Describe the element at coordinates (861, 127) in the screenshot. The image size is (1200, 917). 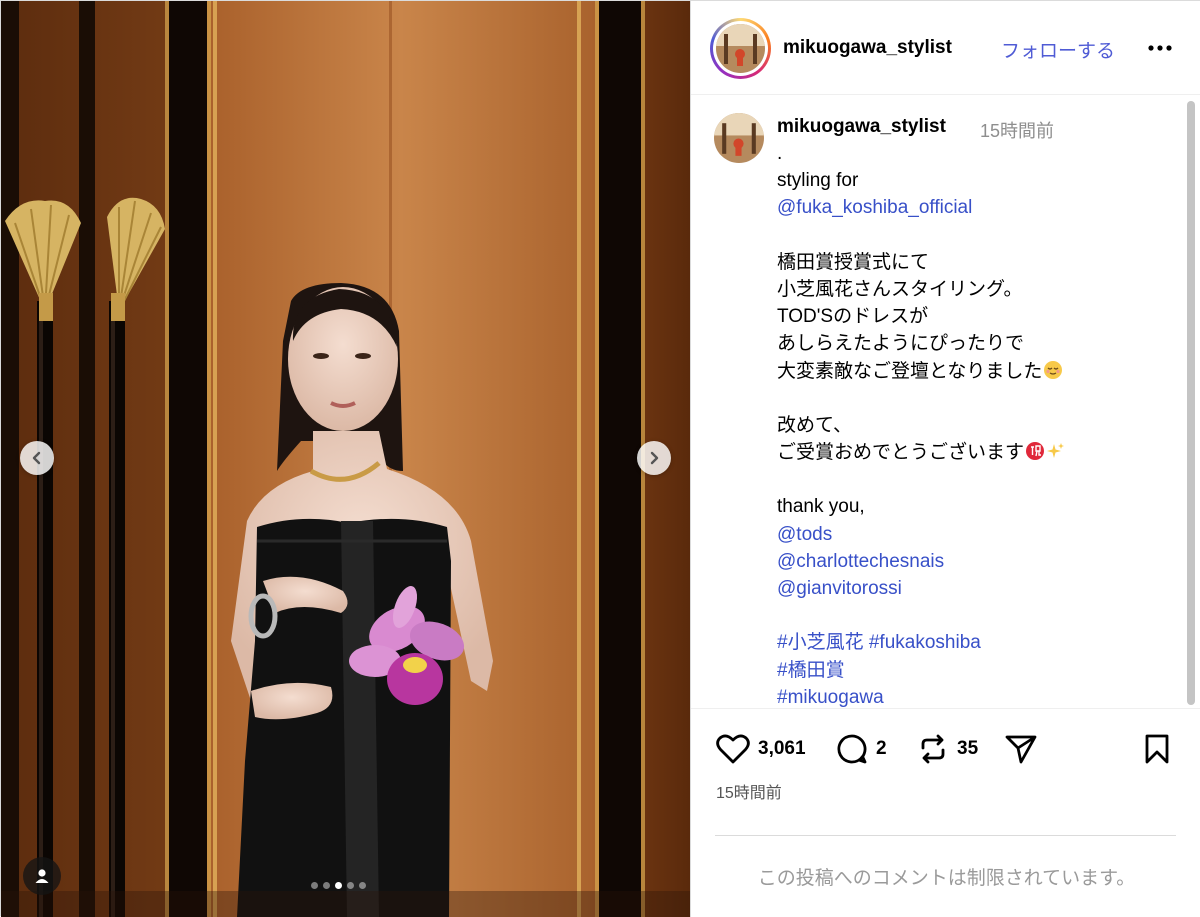
I see `caption-username: mikuogawa_stylist` at that location.